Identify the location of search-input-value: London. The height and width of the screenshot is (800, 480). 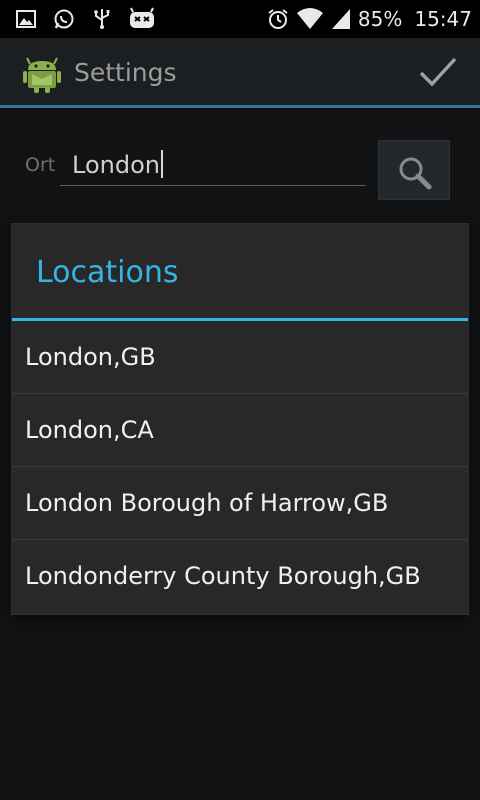
(116, 165).